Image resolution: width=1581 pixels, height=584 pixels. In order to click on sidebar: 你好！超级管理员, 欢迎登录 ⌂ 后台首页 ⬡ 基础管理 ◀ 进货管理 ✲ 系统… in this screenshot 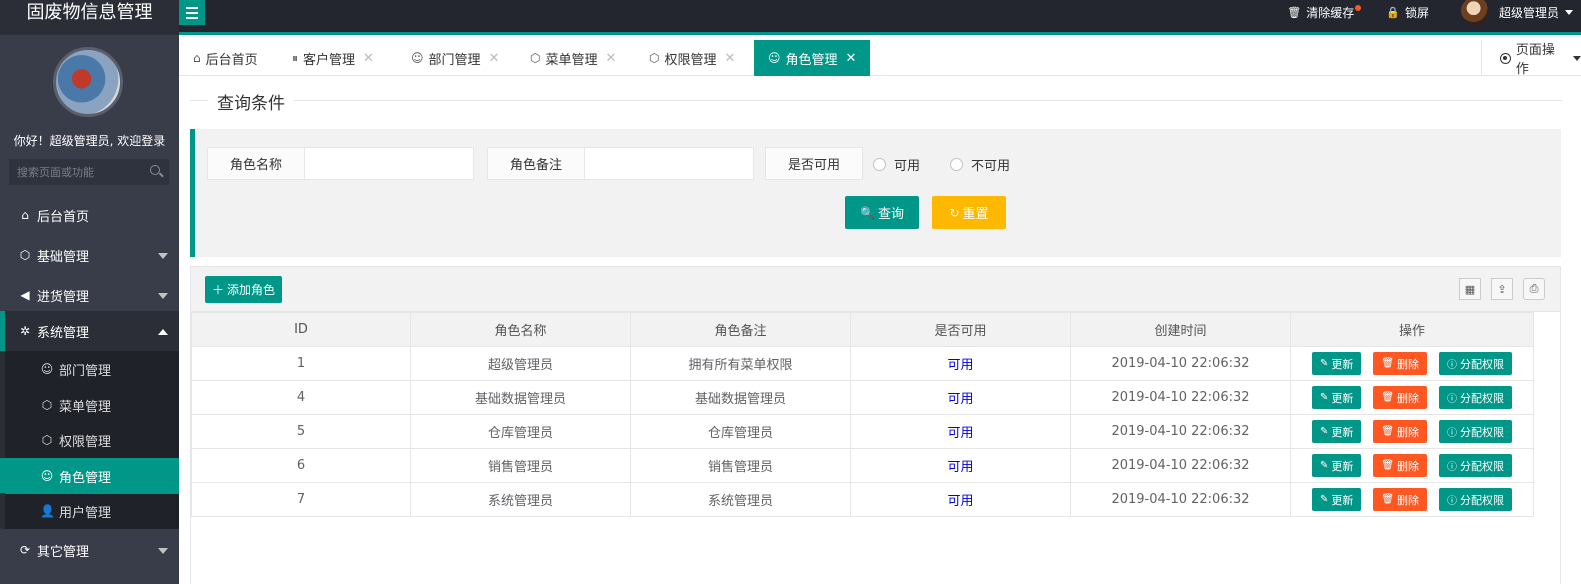, I will do `click(89, 309)`.